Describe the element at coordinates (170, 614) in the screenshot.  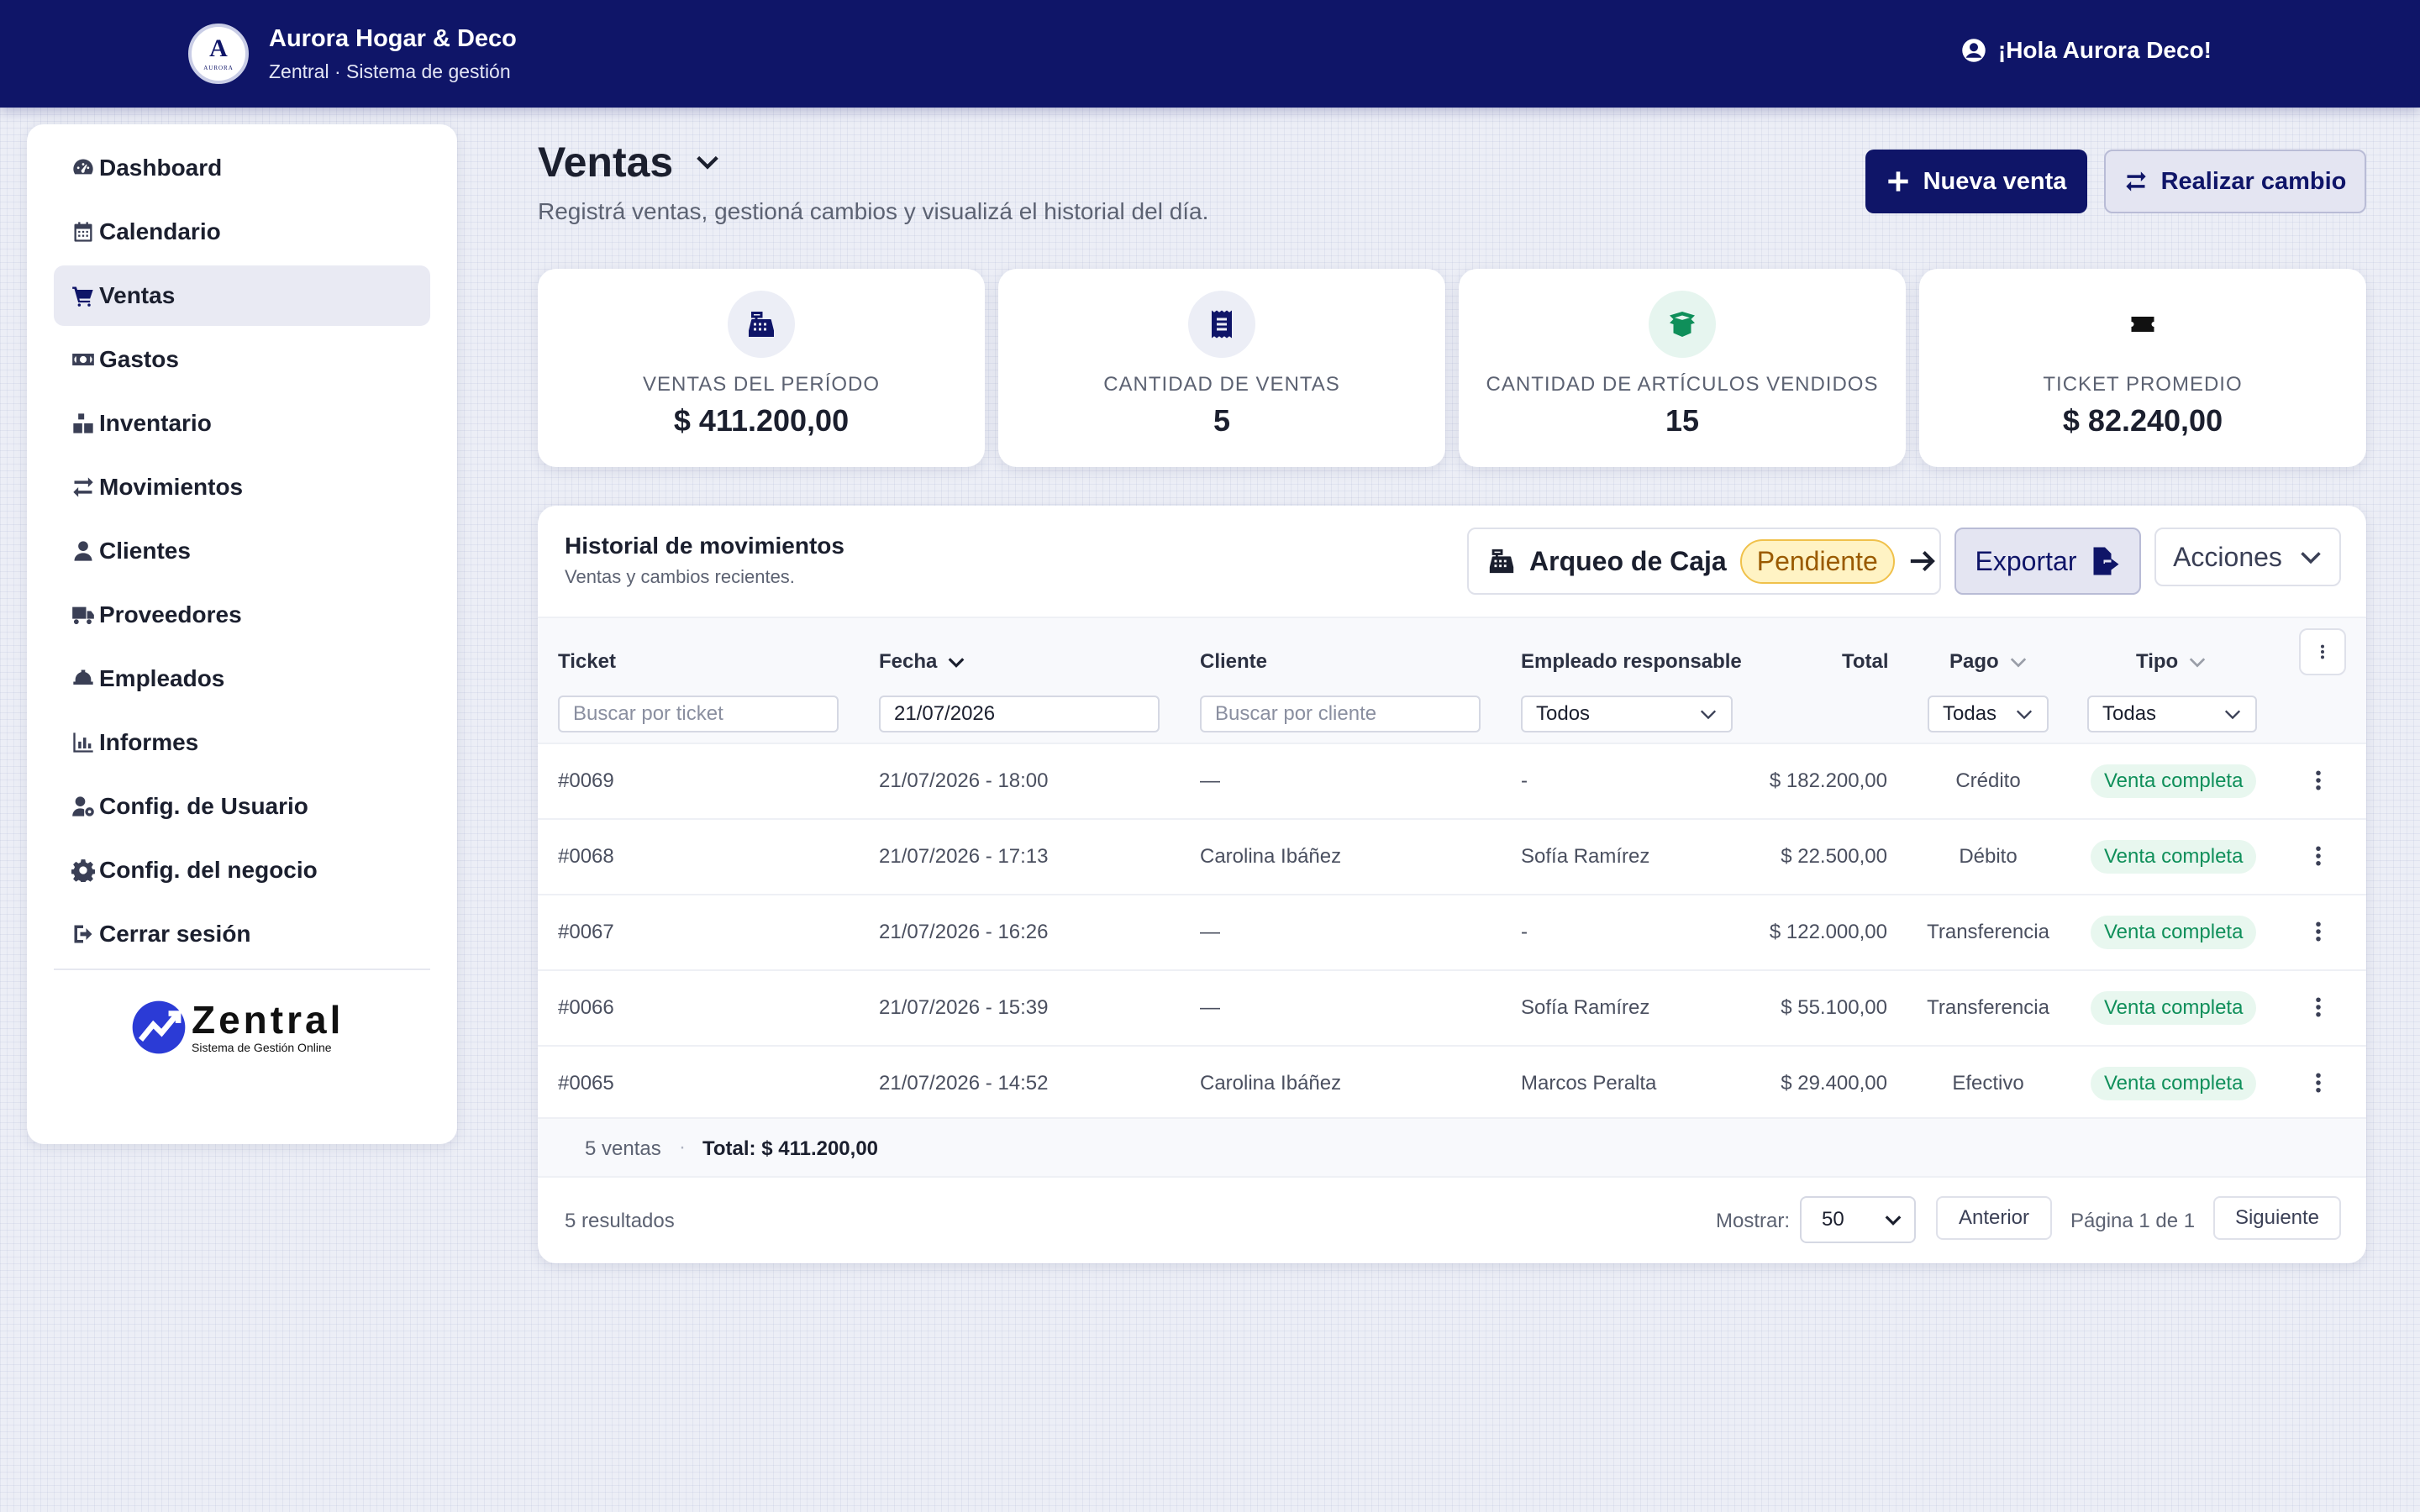
I see `sidebar-item-label: Proveedores` at that location.